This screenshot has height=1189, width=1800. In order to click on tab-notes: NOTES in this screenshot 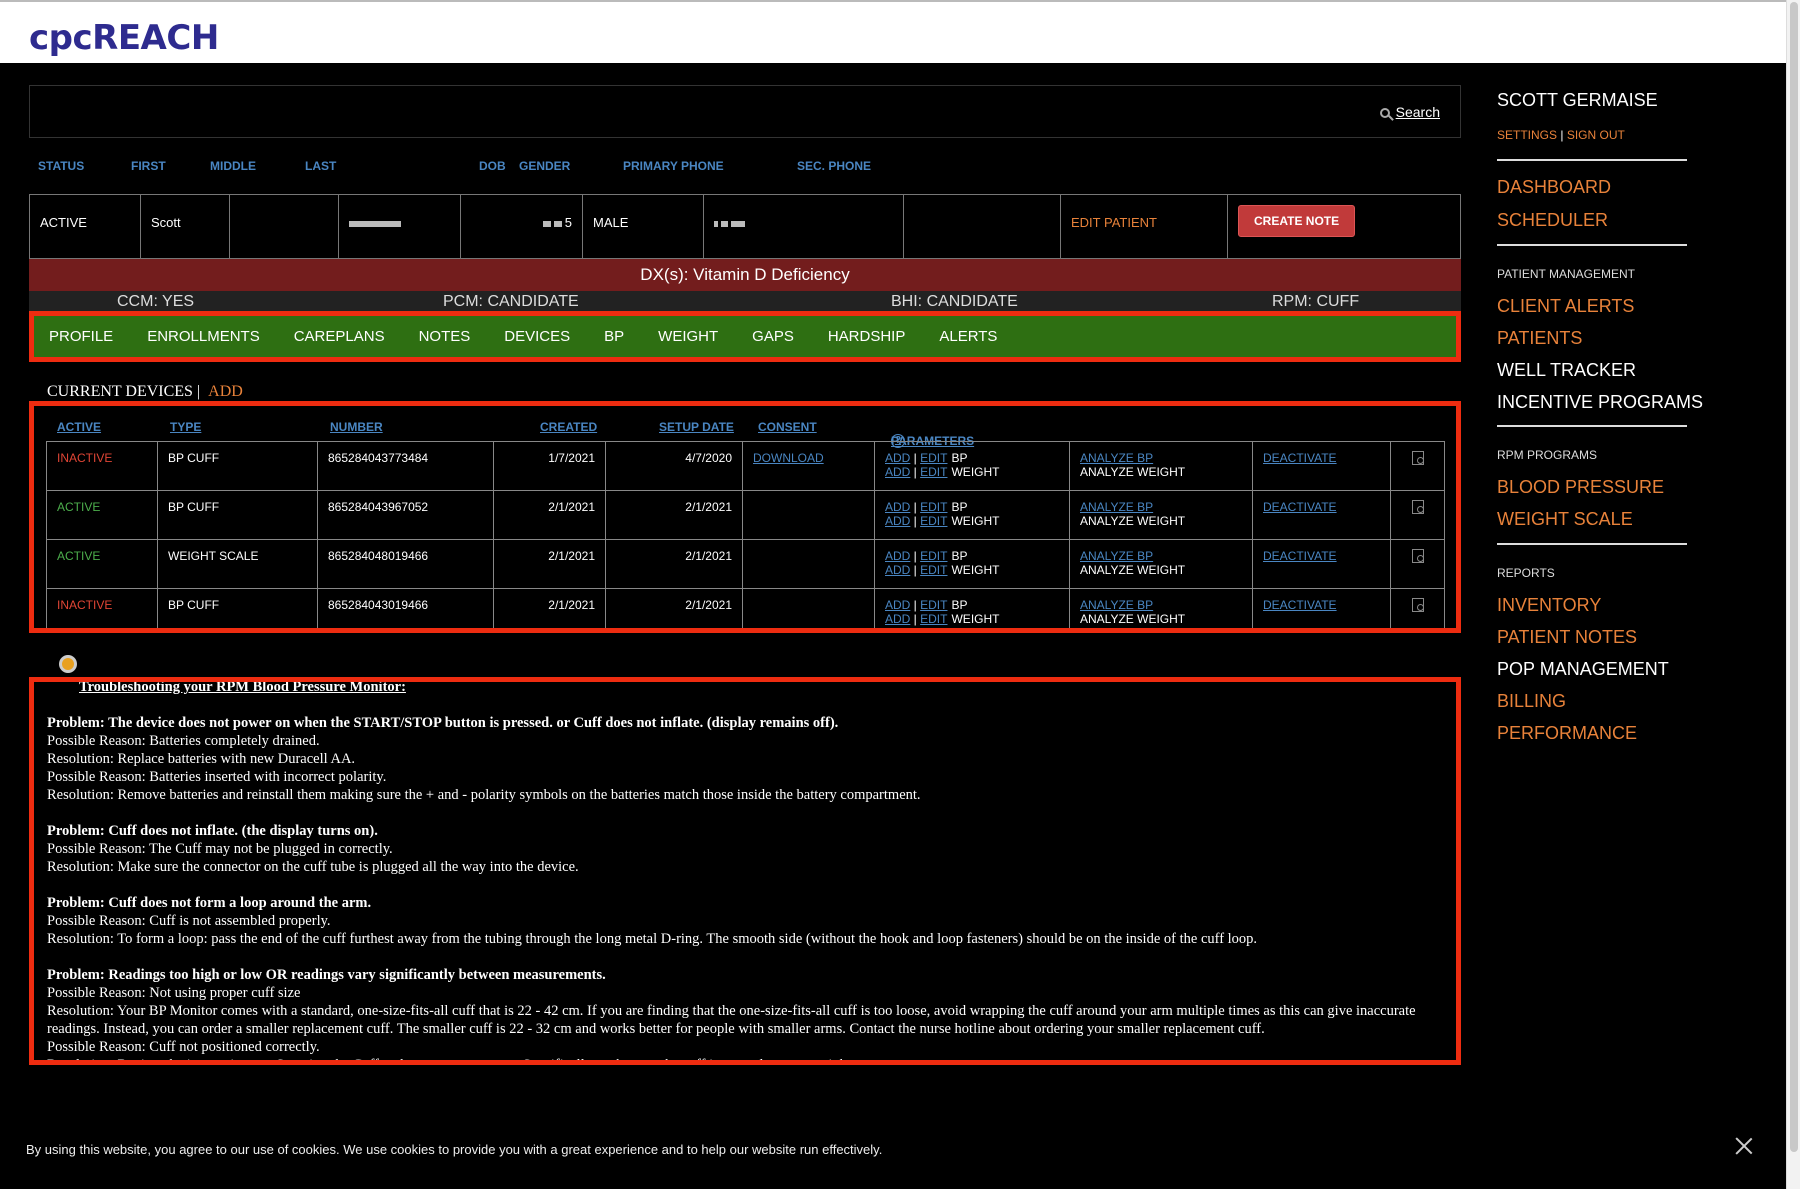, I will do `click(445, 336)`.